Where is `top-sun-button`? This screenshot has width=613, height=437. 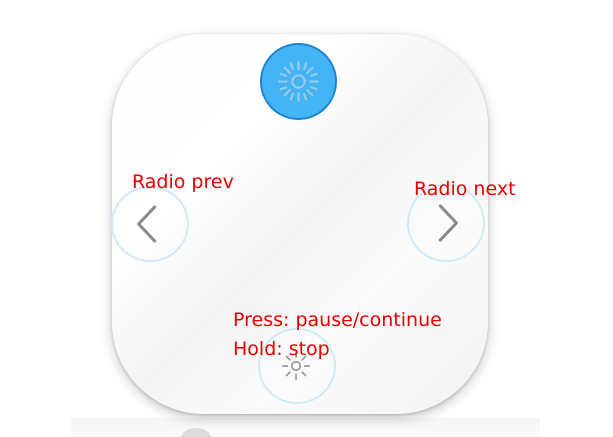 top-sun-button is located at coordinates (298, 81).